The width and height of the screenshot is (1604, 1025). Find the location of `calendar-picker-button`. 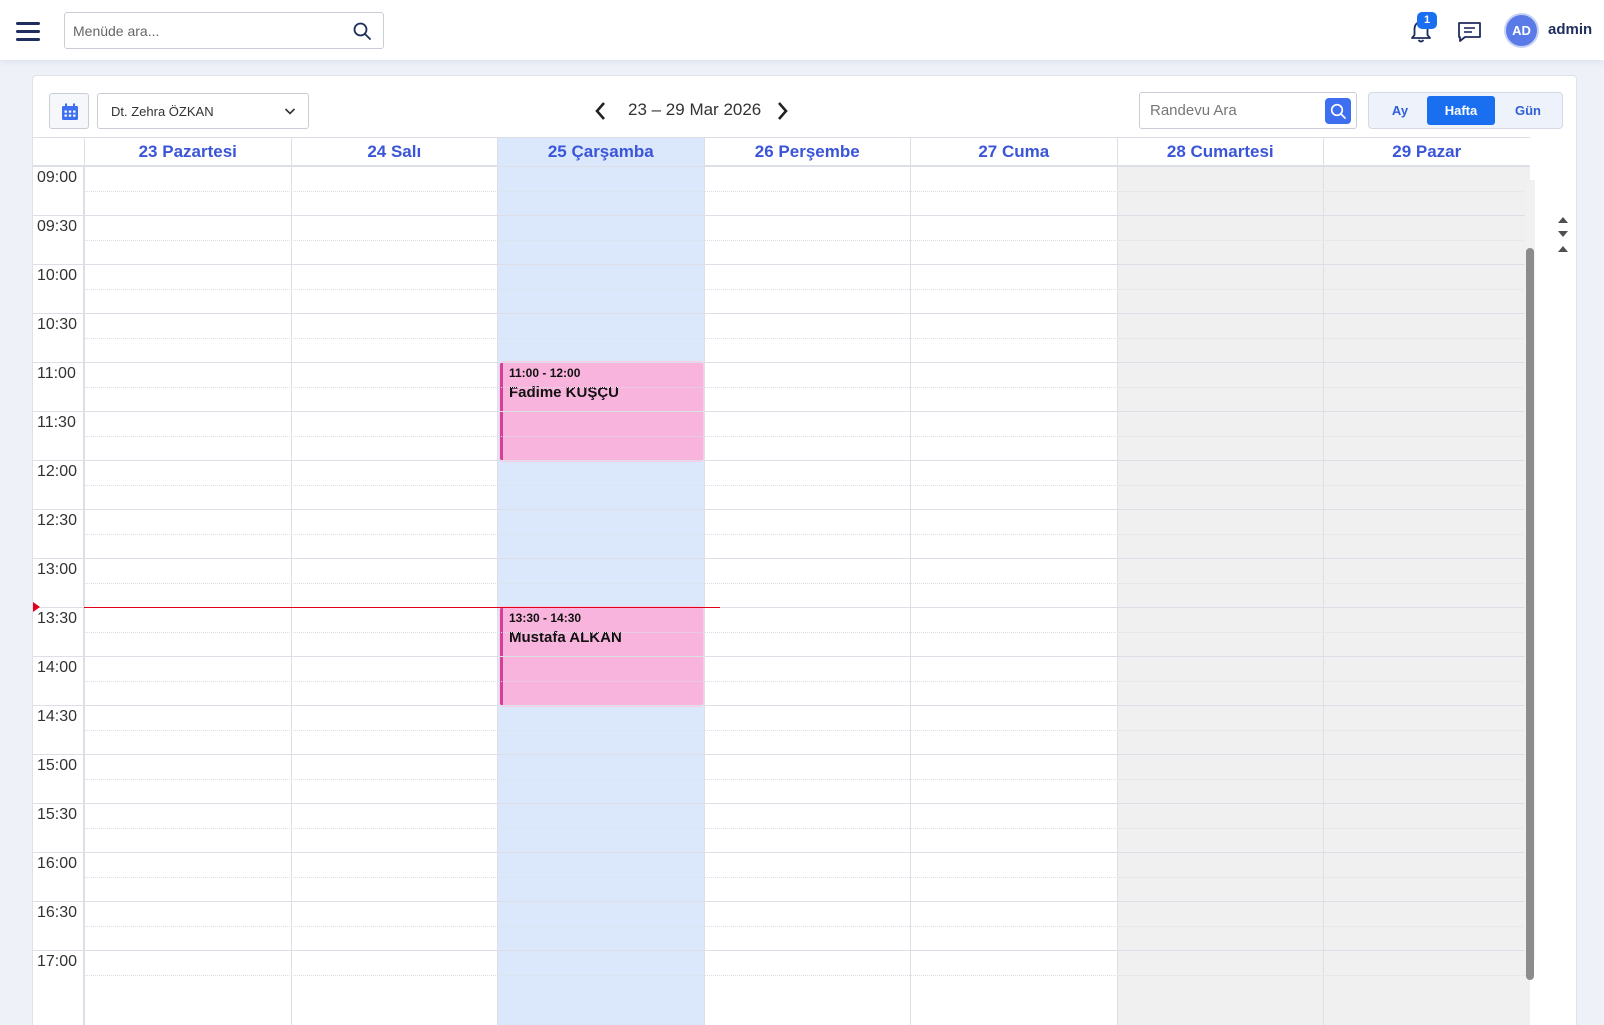

calendar-picker-button is located at coordinates (69, 111).